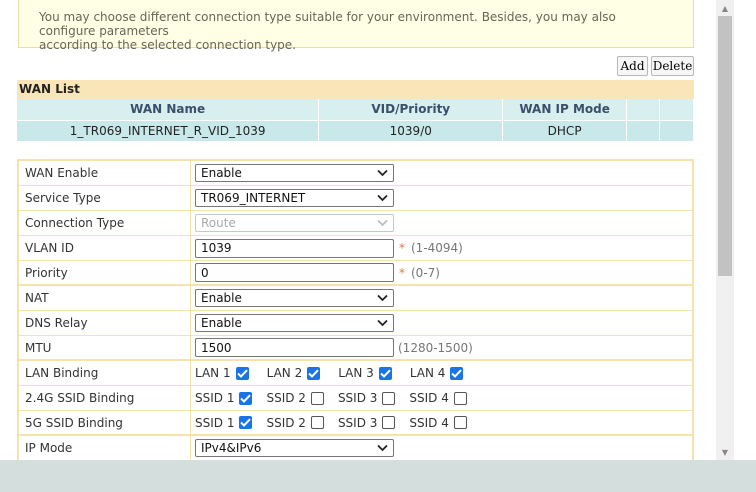  I want to click on row-lan-binding: LAN Binding LAN 1 LAN 2 LAN 3 LAN 4, so click(355, 373).